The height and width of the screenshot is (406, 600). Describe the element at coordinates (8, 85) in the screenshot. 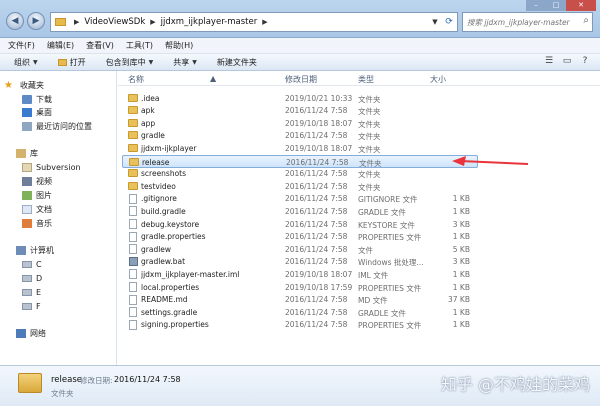

I see `star-icon: ★` at that location.